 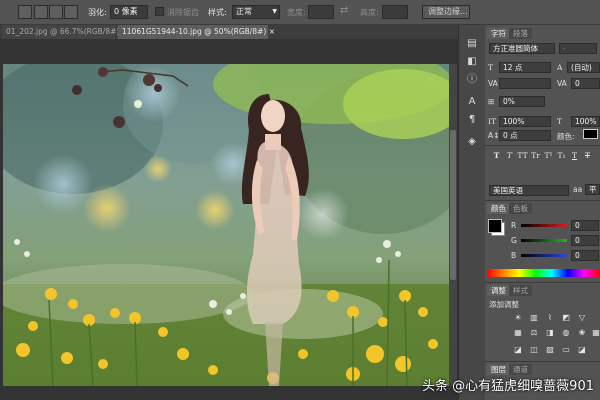 What do you see at coordinates (550, 350) in the screenshot?
I see `threshold-icon: ▧` at bounding box center [550, 350].